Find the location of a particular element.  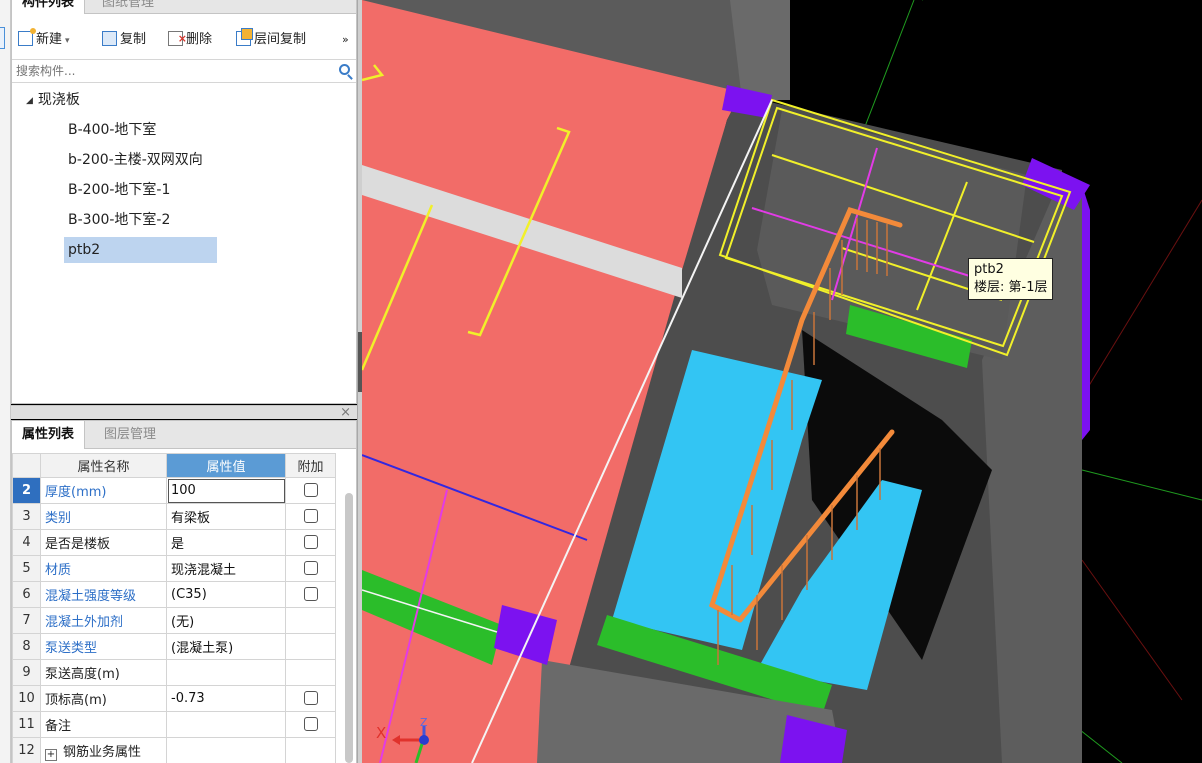

close-icon: × is located at coordinates (345, 412).